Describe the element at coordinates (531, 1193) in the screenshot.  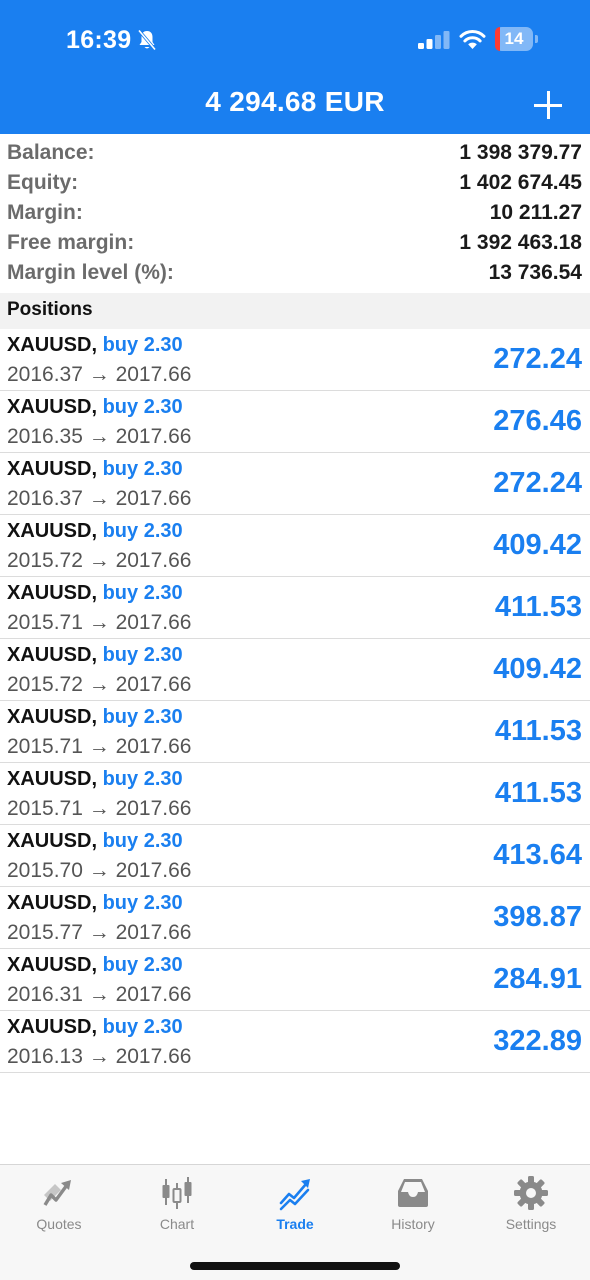
I see `gear-icon` at that location.